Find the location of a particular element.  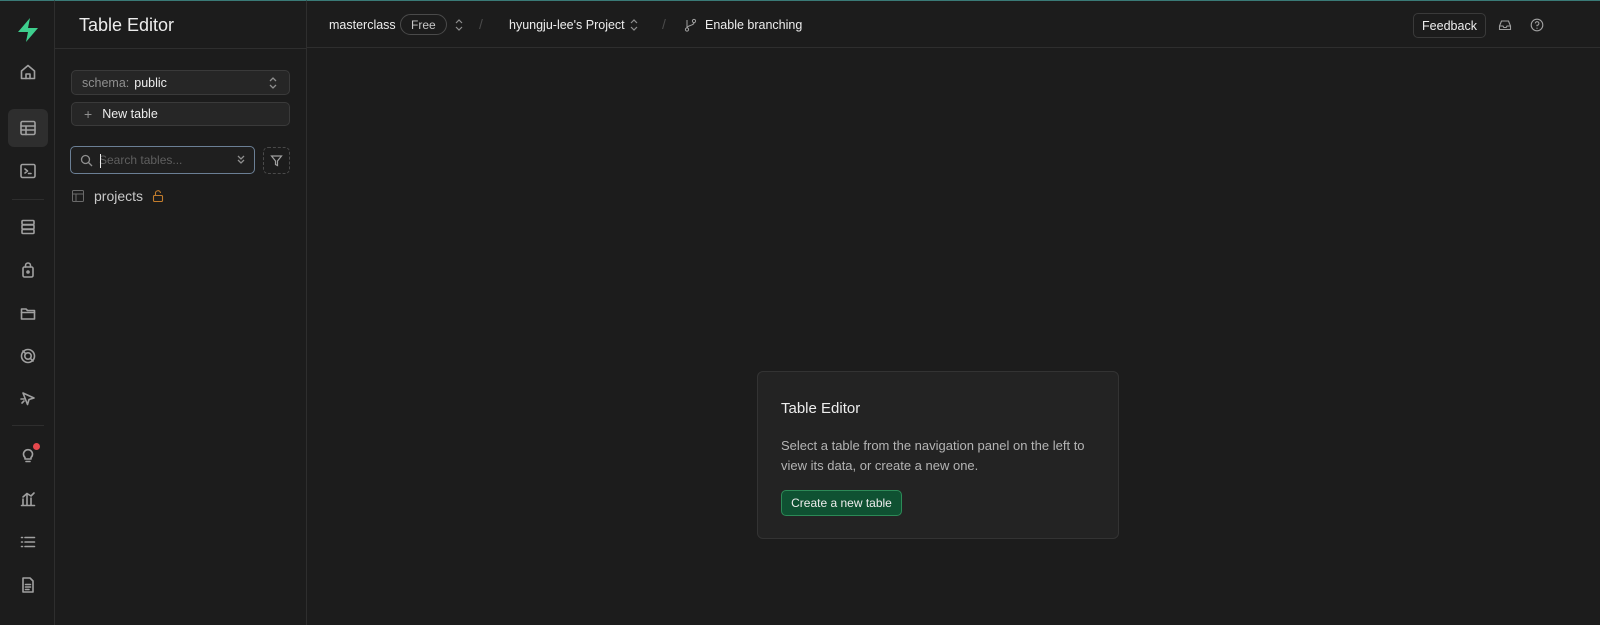

sidebar-title: Table Editor is located at coordinates (127, 25).